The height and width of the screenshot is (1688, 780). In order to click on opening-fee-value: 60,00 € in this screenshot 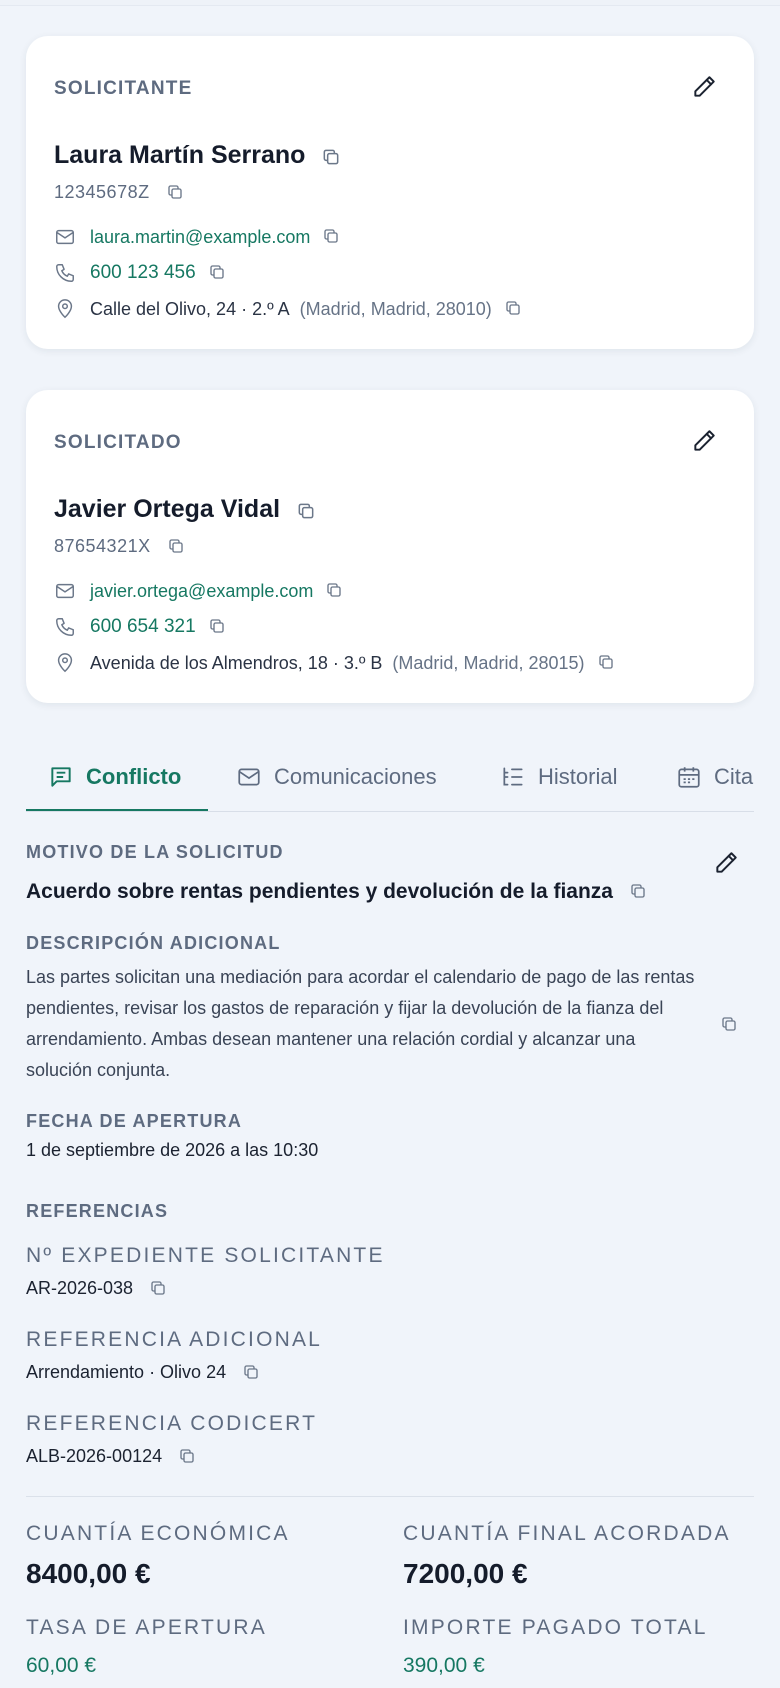, I will do `click(61, 1665)`.